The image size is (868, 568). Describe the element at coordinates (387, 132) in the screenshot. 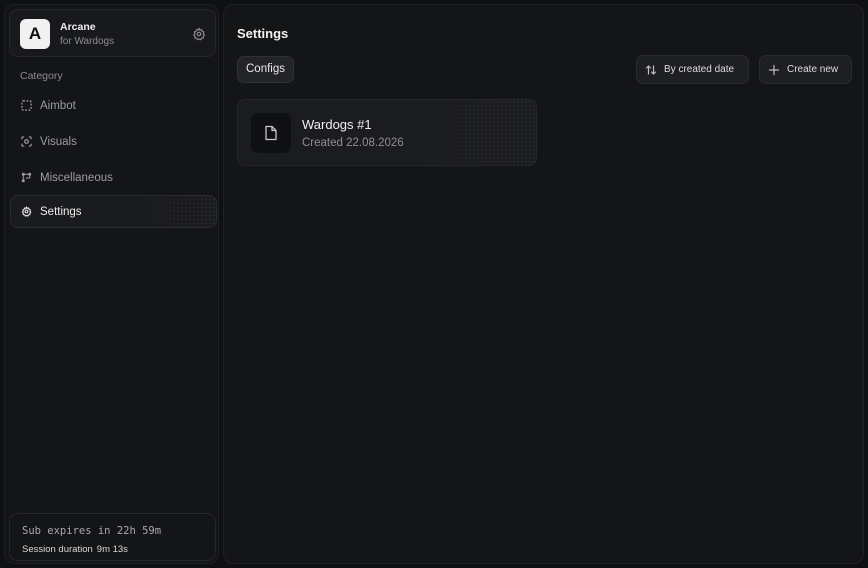

I see `config-card: Wardogs #1 Created 22.08.2026` at that location.